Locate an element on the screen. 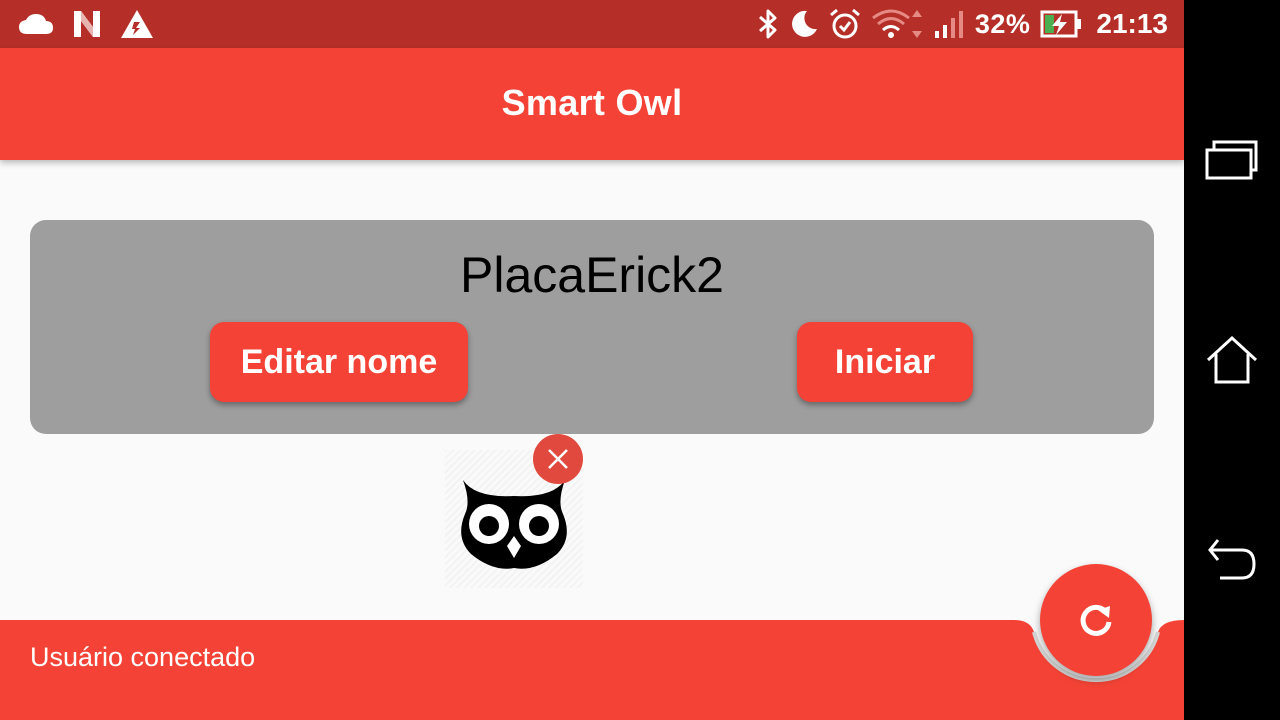 This screenshot has width=1280, height=720. app-bar: Smart Owl is located at coordinates (592, 104).